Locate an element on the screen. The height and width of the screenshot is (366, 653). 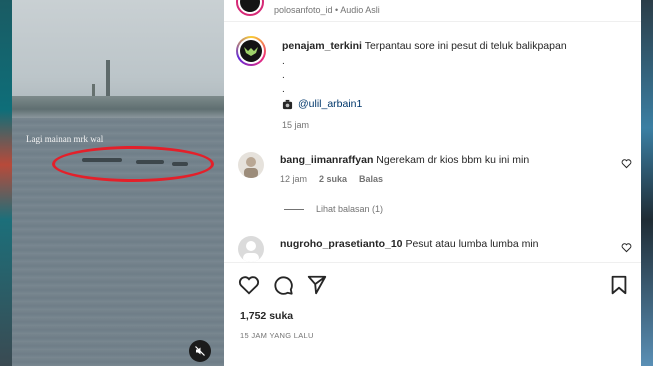
caption-avatar is located at coordinates (251, 51).